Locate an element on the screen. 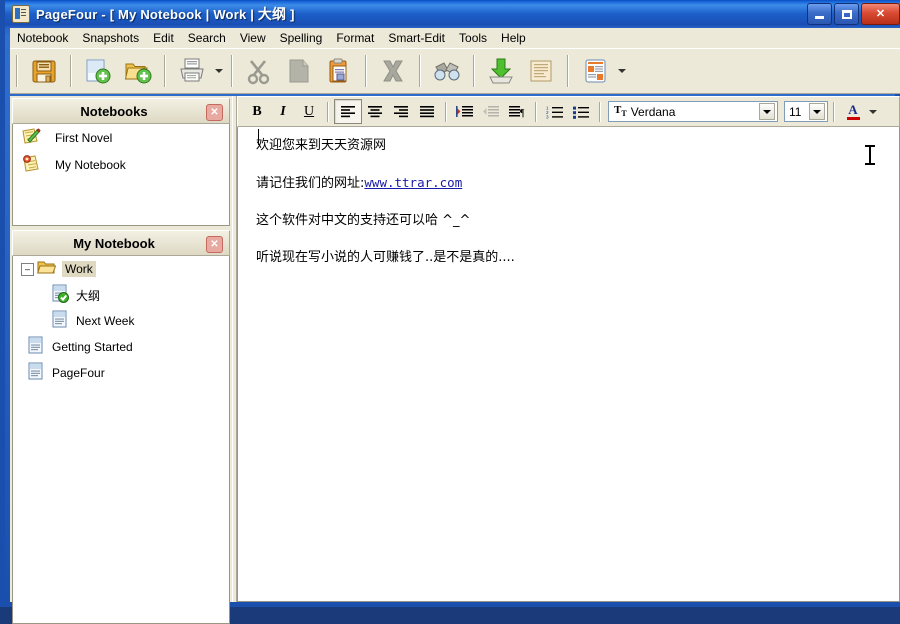 This screenshot has height=624, width=900. align-left-button is located at coordinates (348, 111).